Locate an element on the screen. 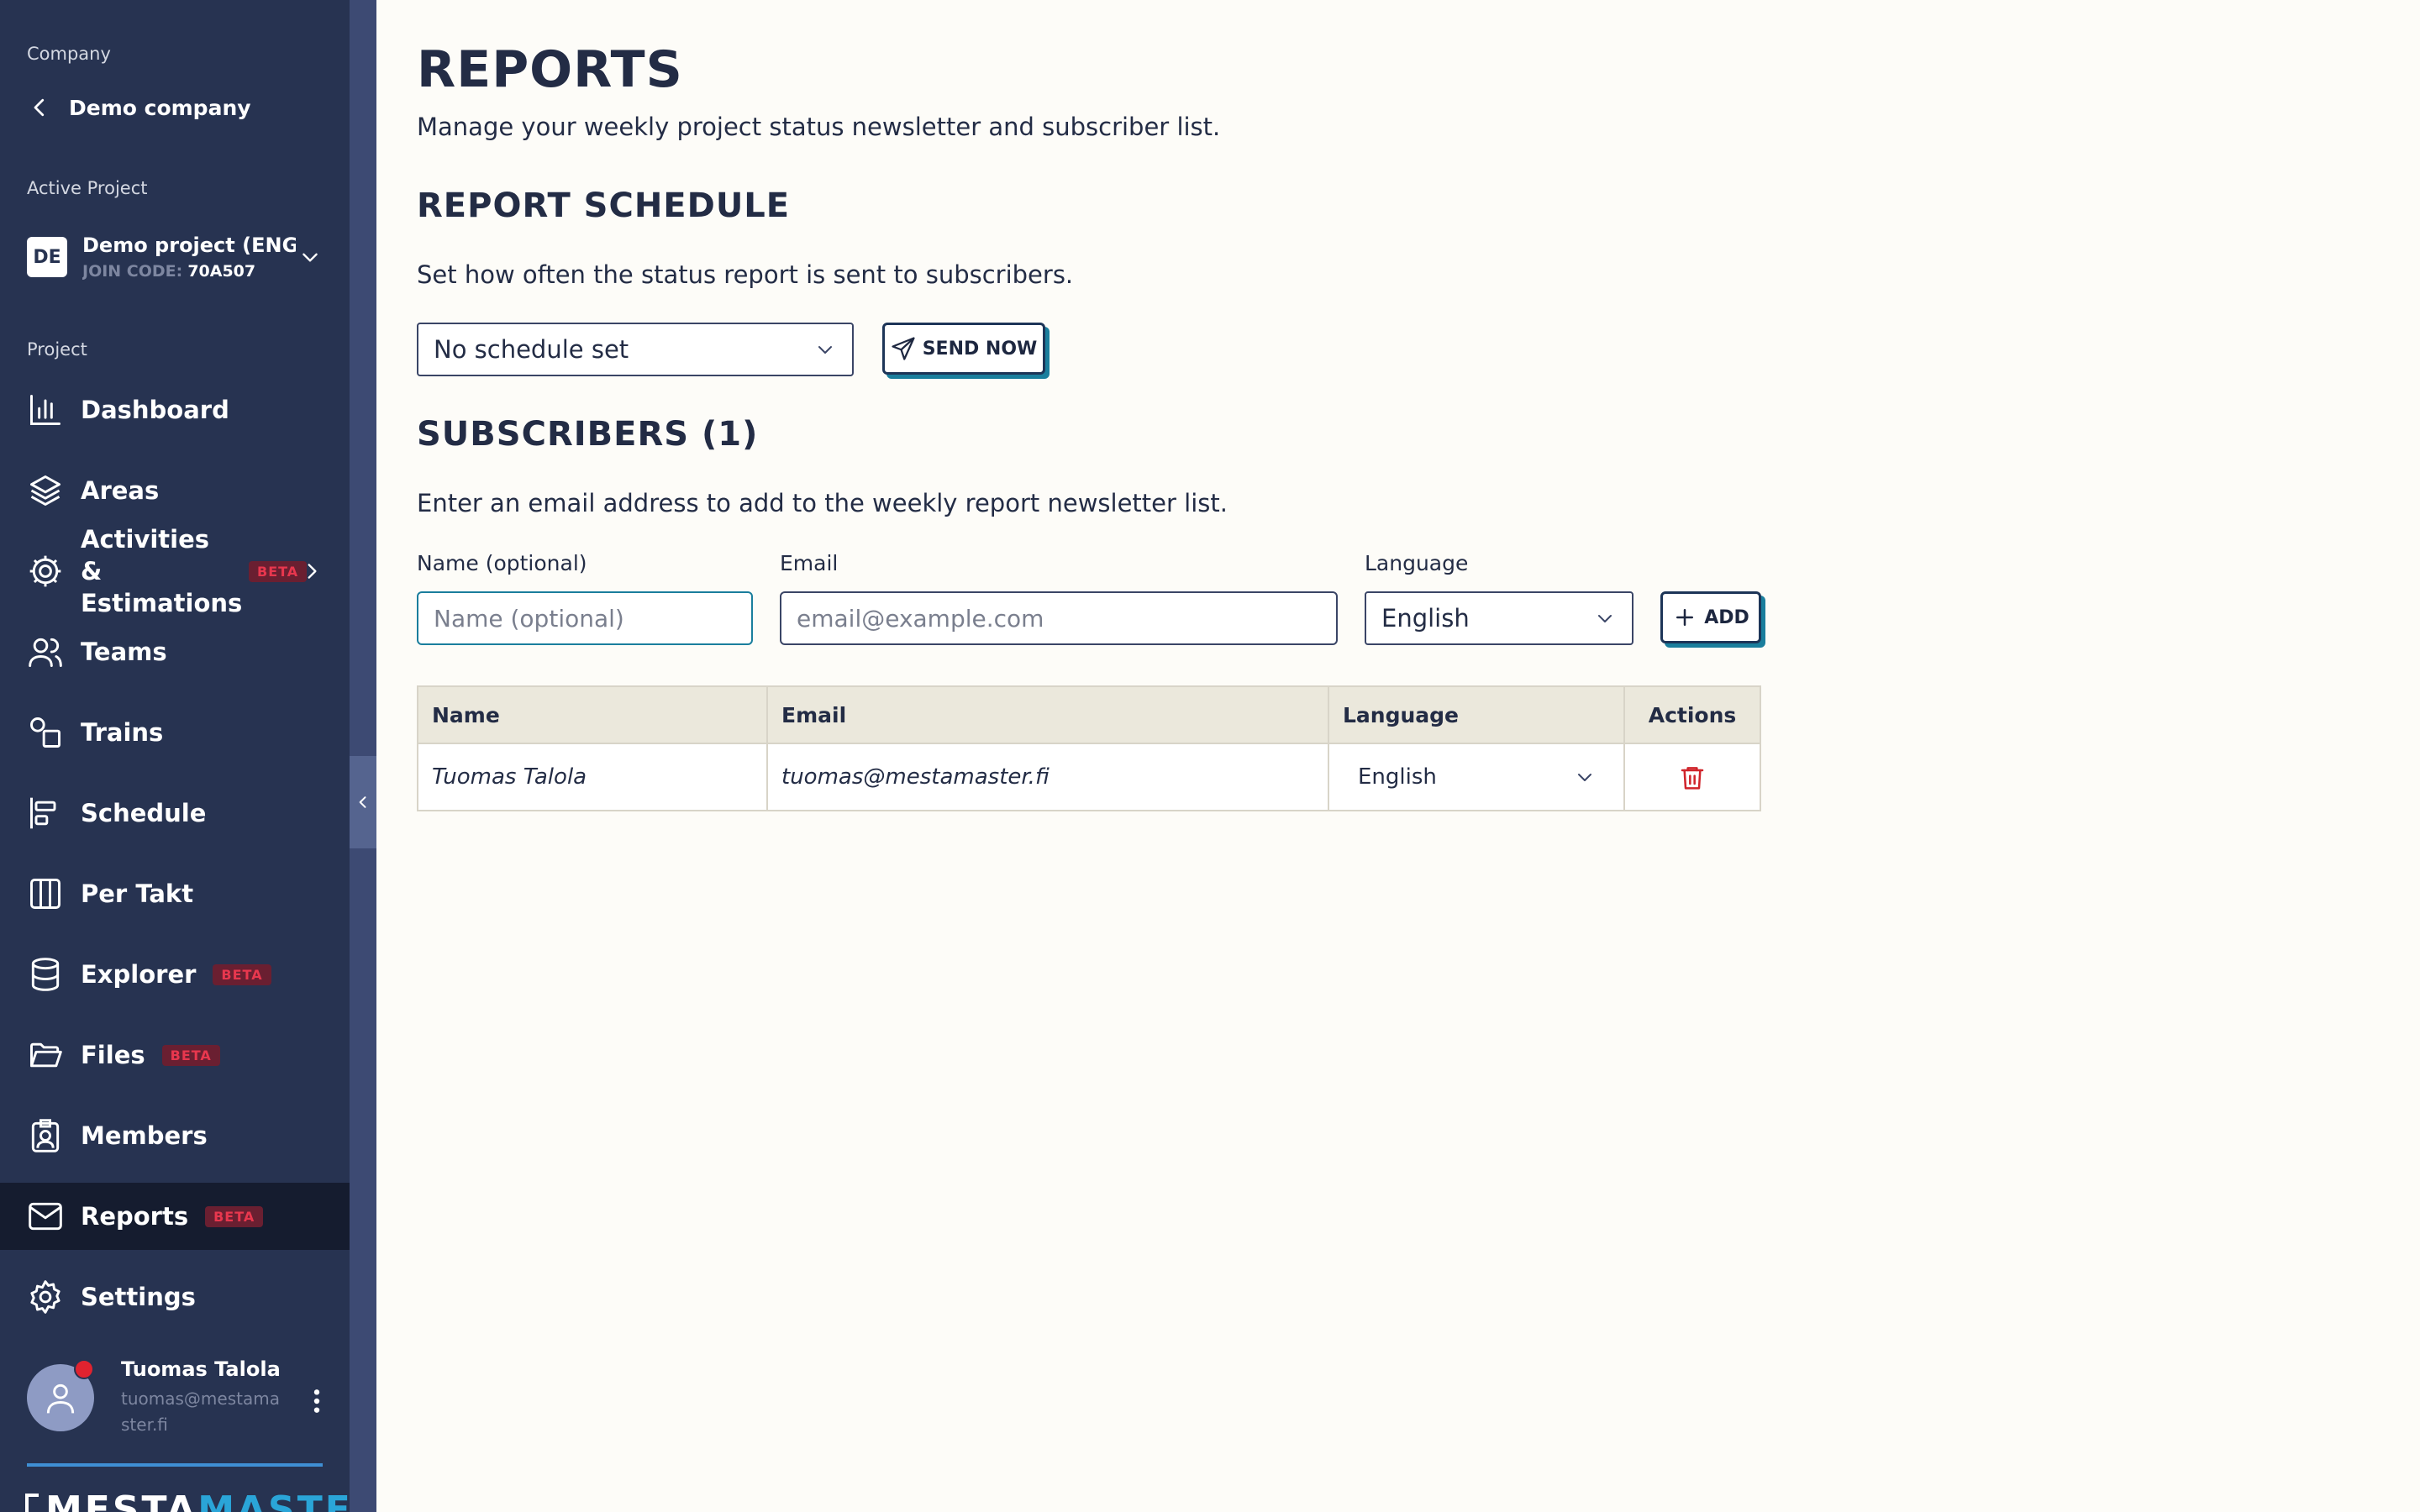 This screenshot has width=2420, height=1512. user-email: tuomas@mestamaster.fi is located at coordinates (200, 1412).